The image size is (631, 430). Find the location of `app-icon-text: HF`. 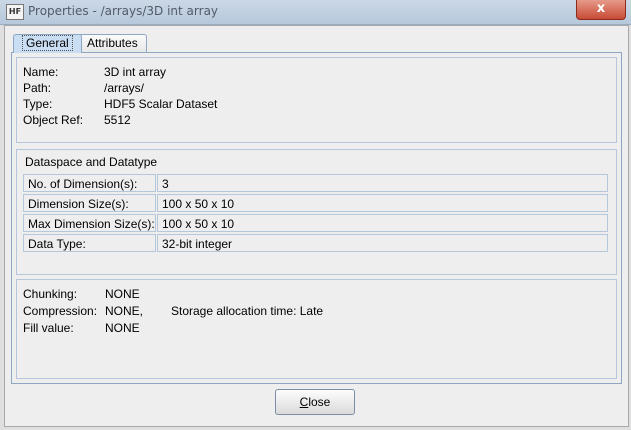

app-icon-text: HF is located at coordinates (15, 11).